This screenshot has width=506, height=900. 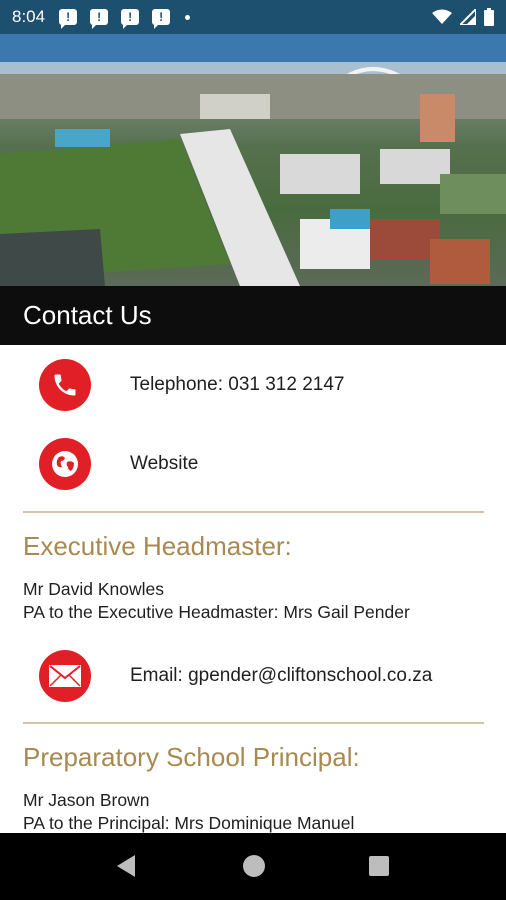 What do you see at coordinates (237, 385) in the screenshot?
I see `telephone-text: Telephone: 031 312 2147` at bounding box center [237, 385].